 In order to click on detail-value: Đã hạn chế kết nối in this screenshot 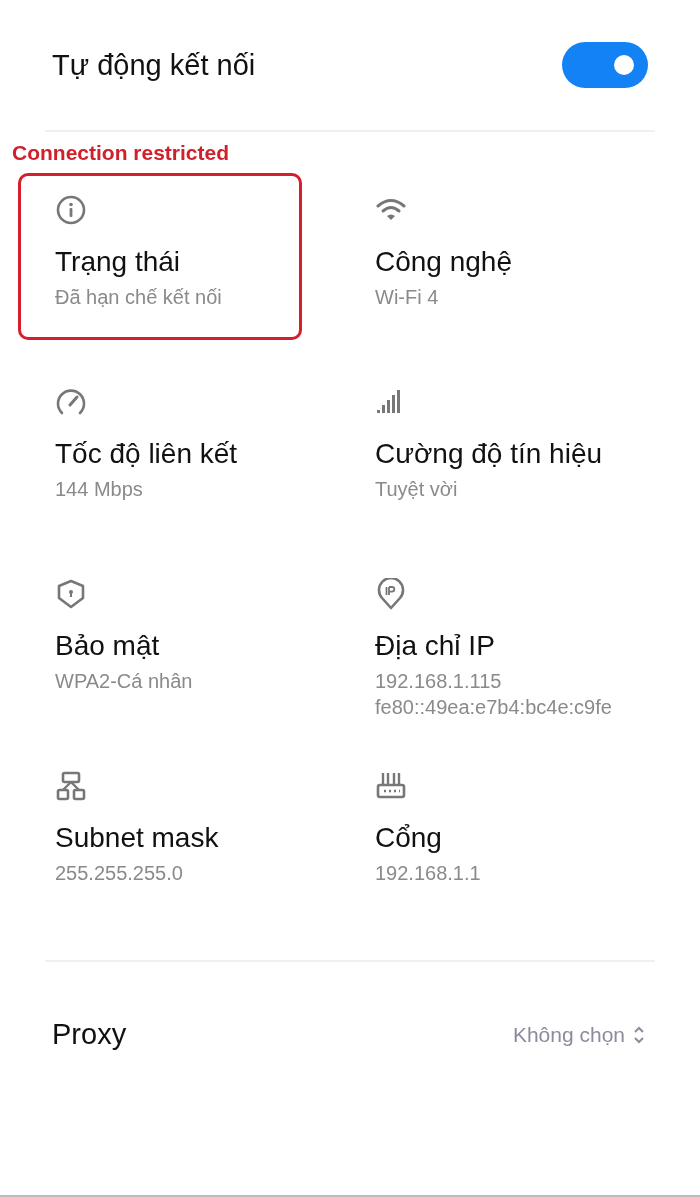, I will do `click(139, 297)`.